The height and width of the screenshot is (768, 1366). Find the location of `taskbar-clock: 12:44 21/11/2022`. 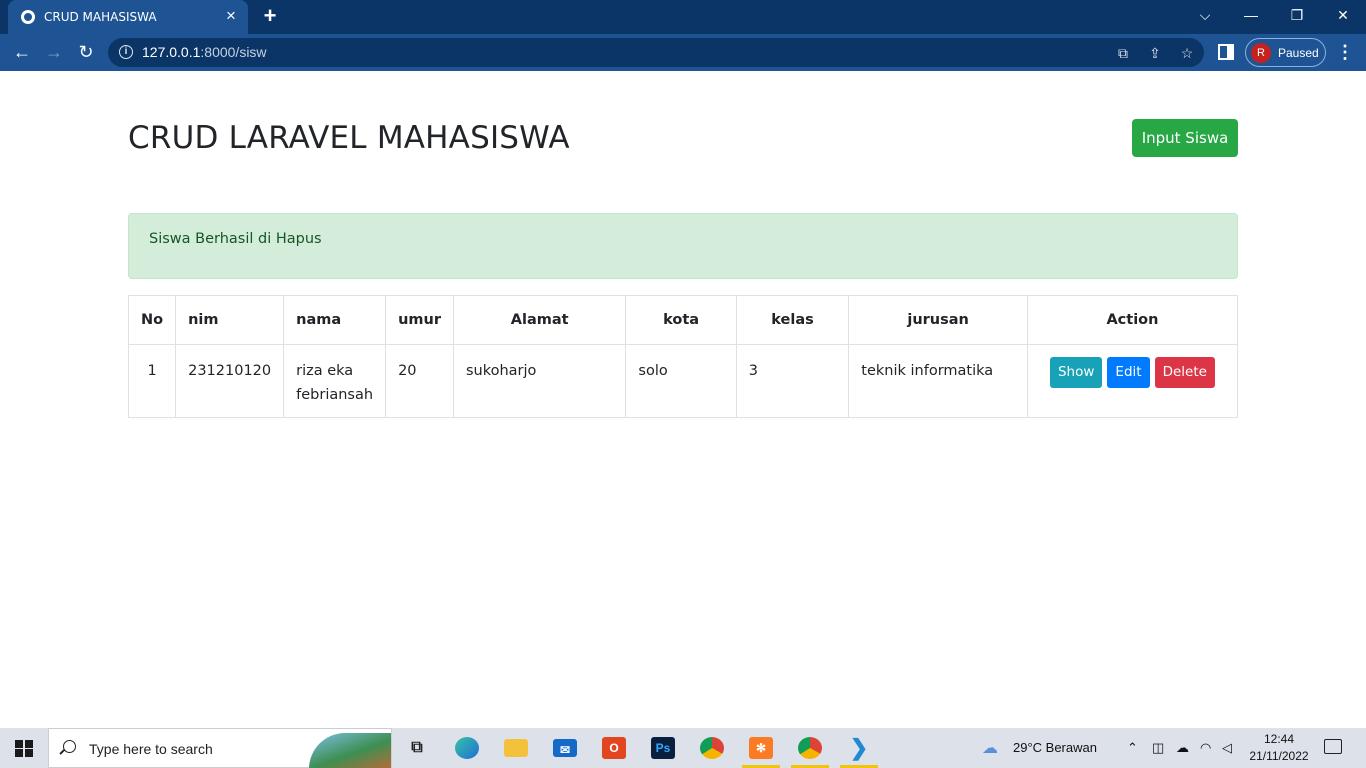

taskbar-clock: 12:44 21/11/2022 is located at coordinates (1279, 748).